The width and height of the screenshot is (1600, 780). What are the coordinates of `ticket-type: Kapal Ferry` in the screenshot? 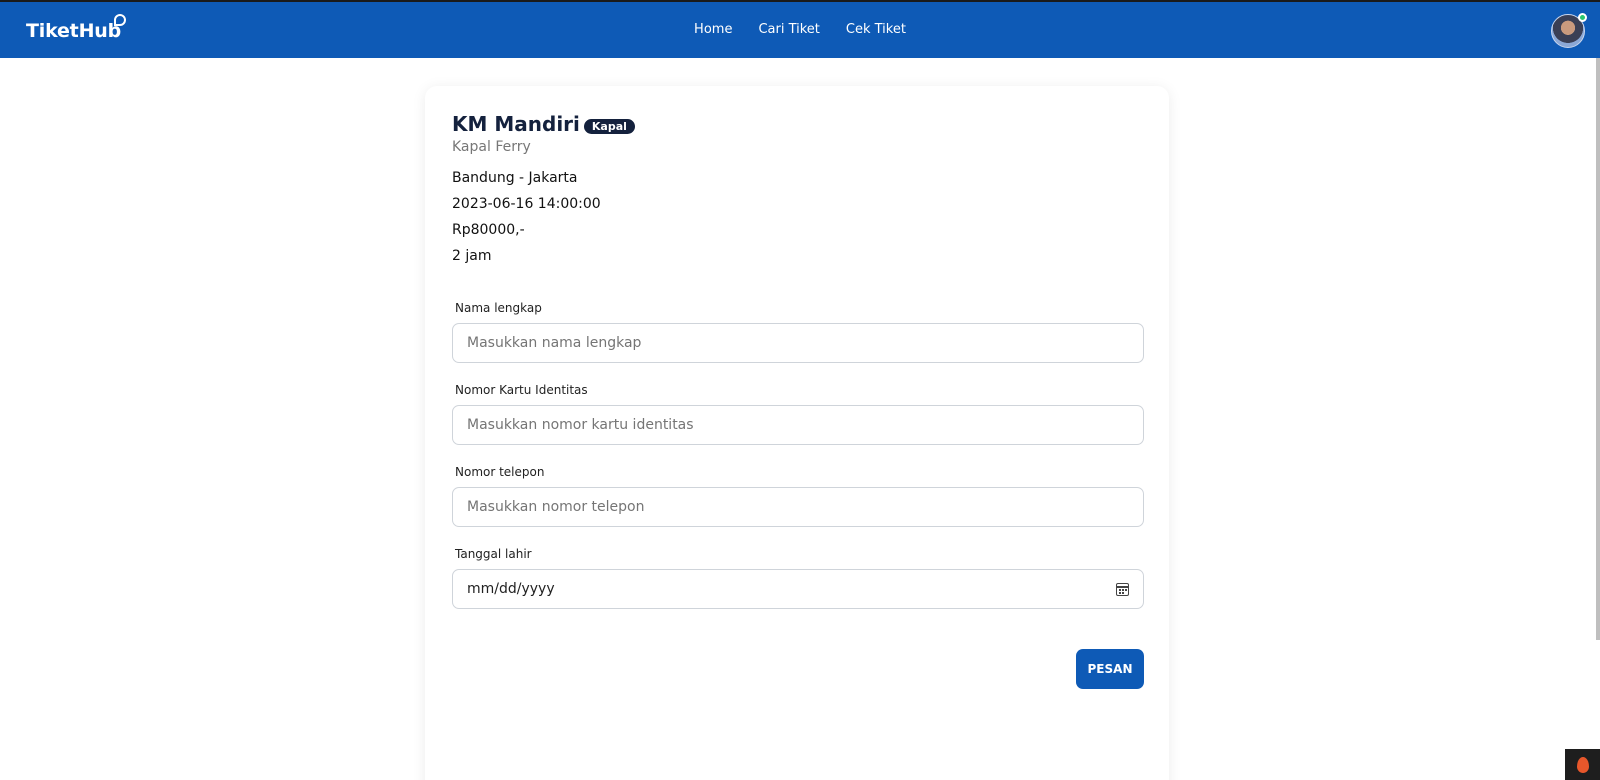 It's located at (491, 147).